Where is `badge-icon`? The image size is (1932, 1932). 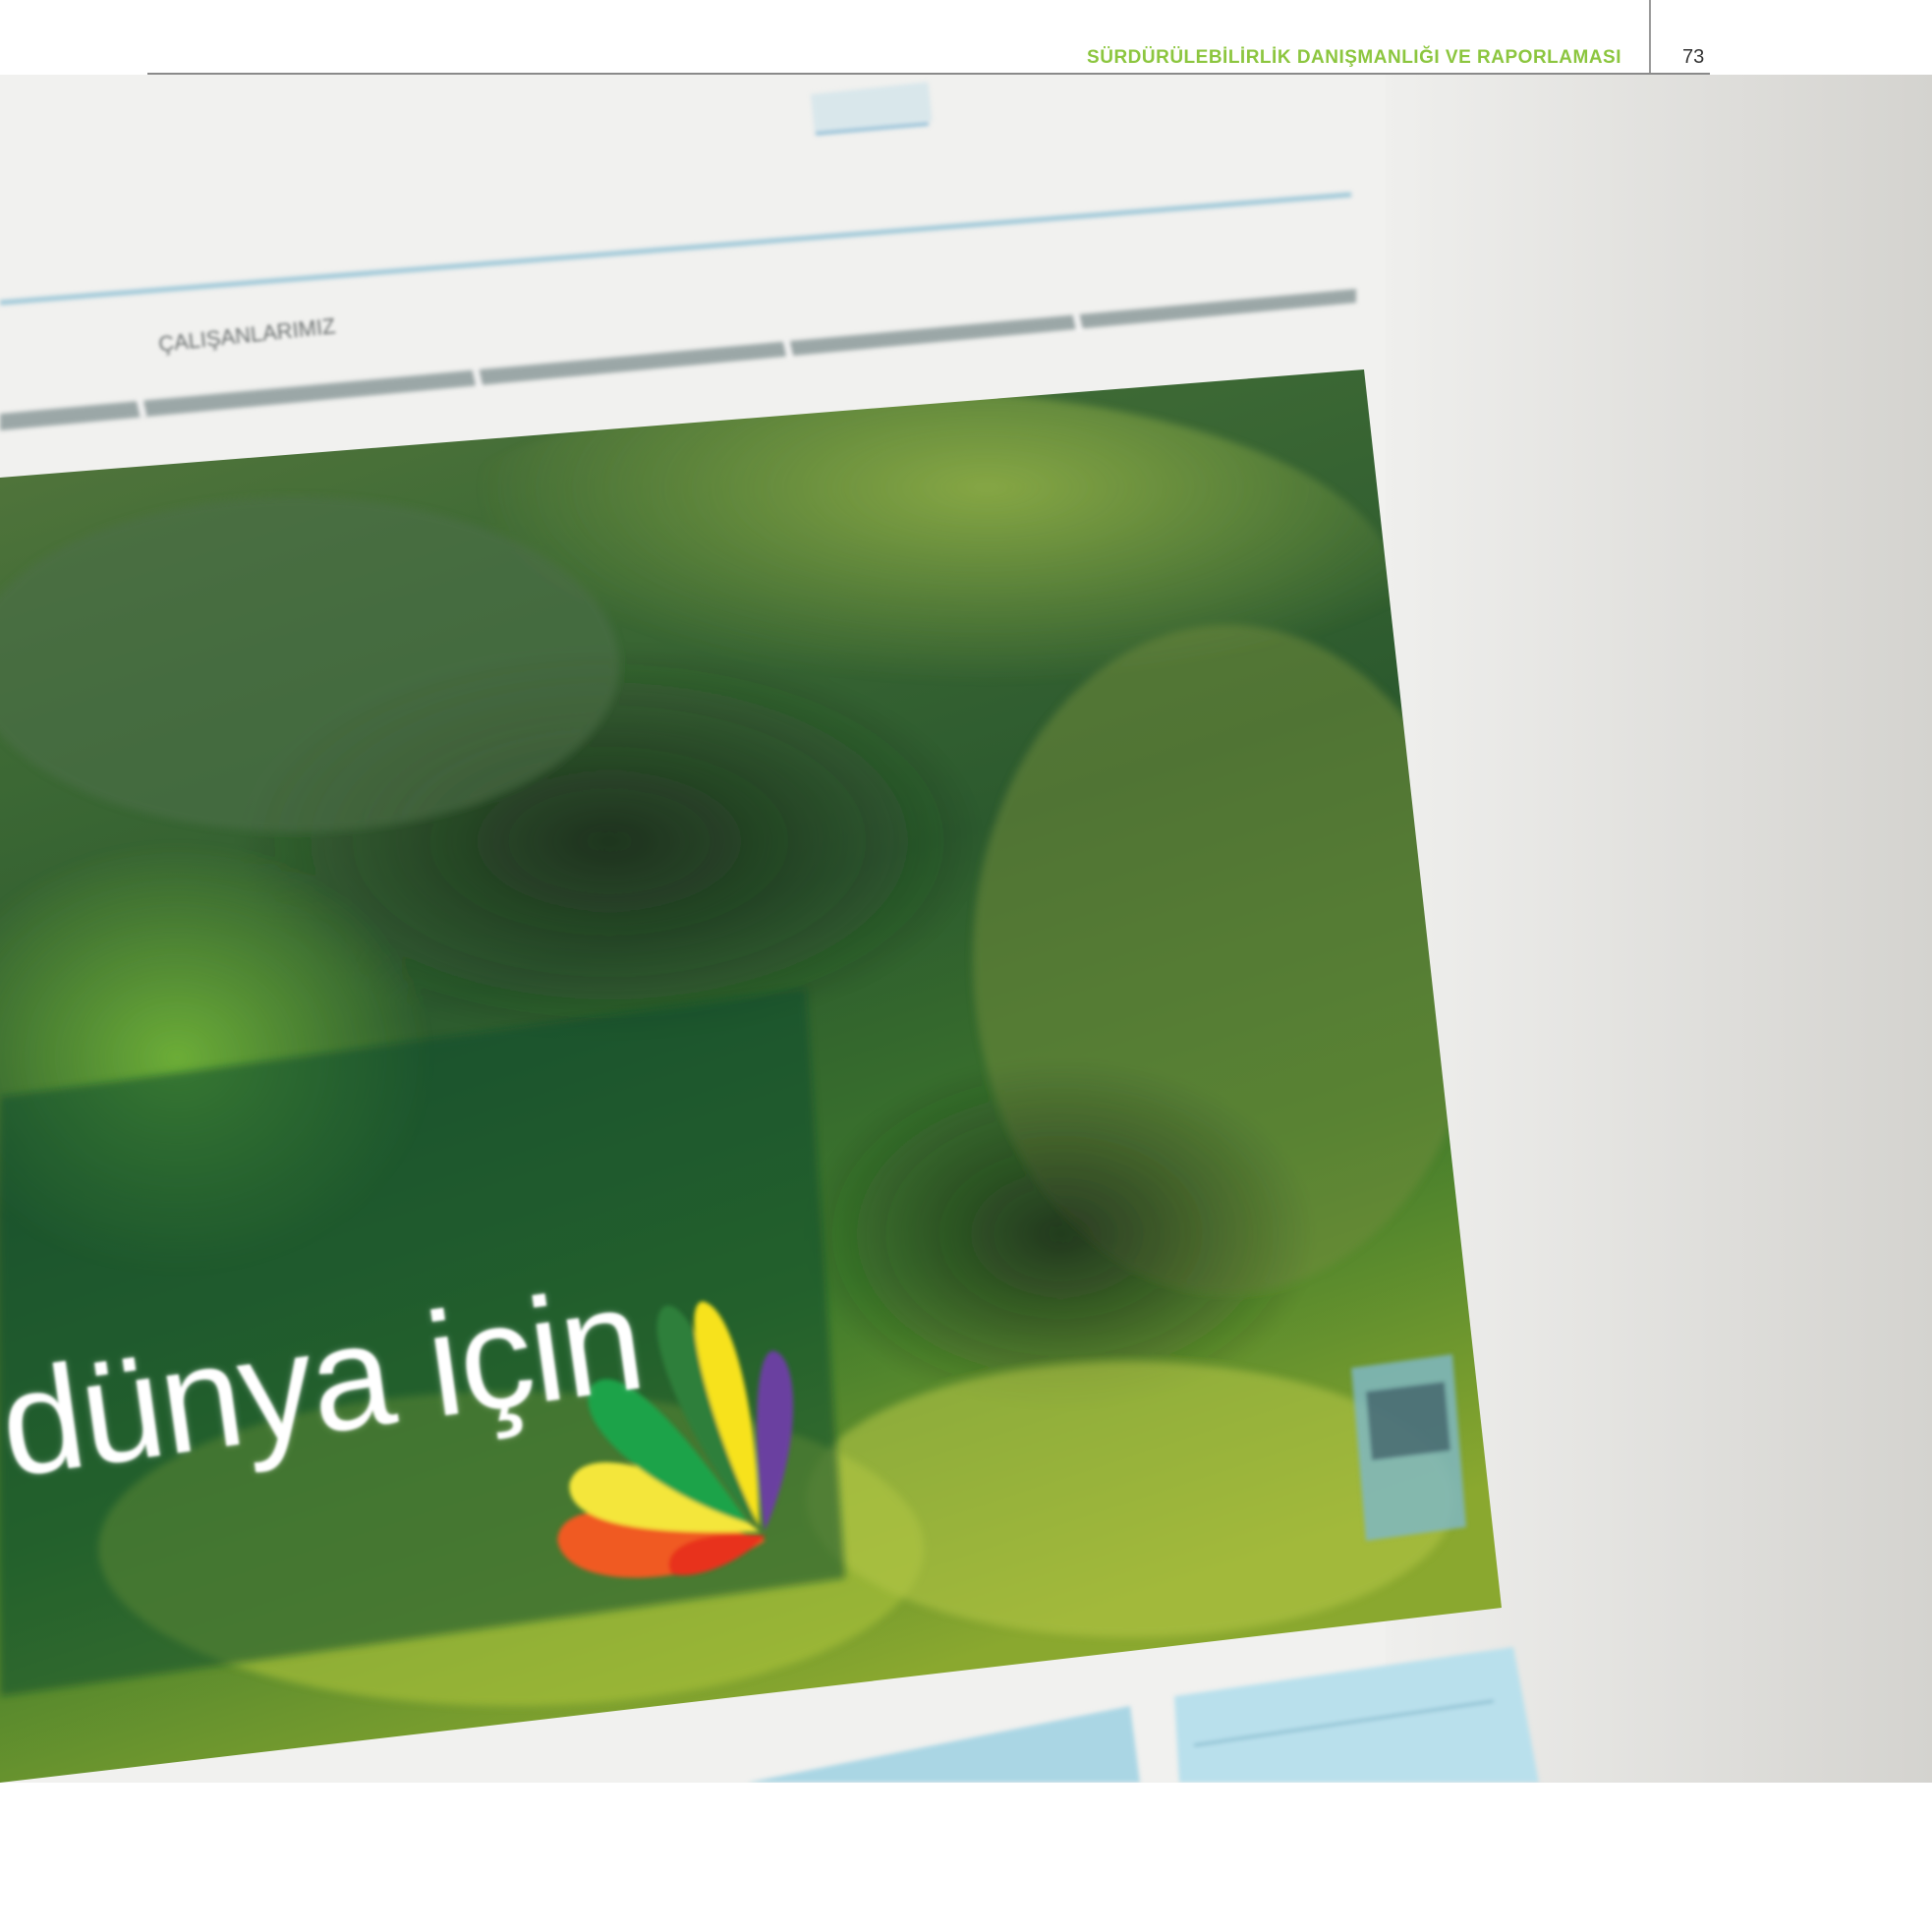
badge-icon is located at coordinates (1408, 1448).